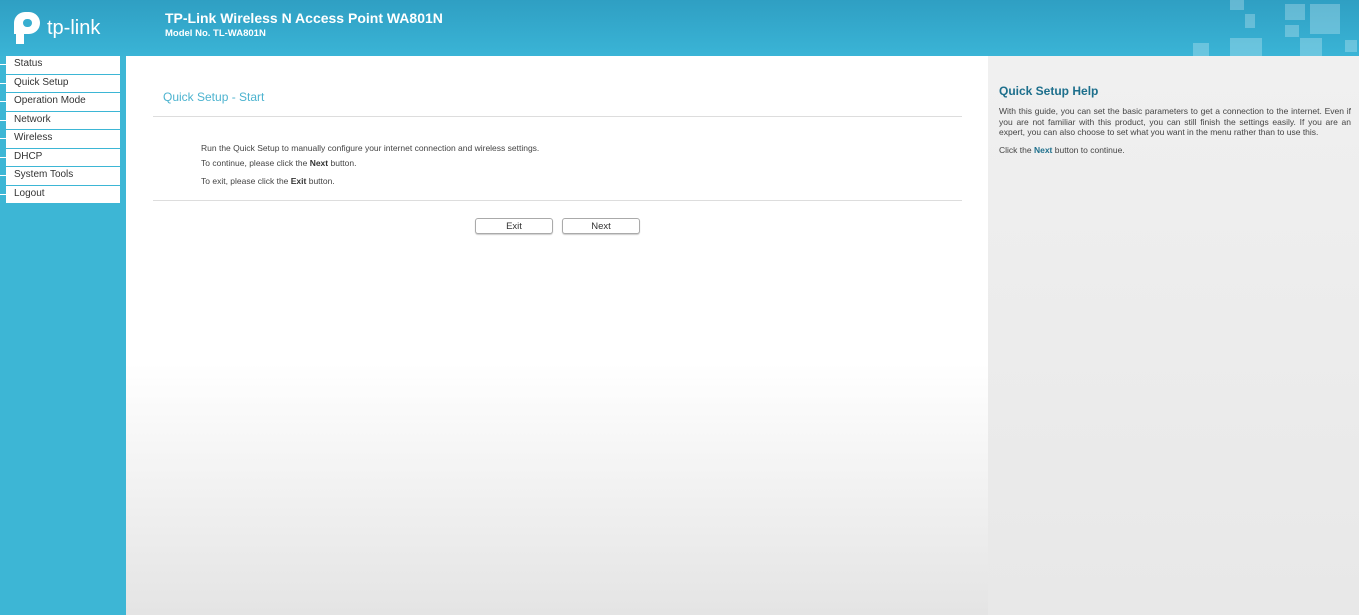 The image size is (1359, 615). Describe the element at coordinates (60, 83) in the screenshot. I see `sidebar-item-quick-setup: Quick Setup` at that location.